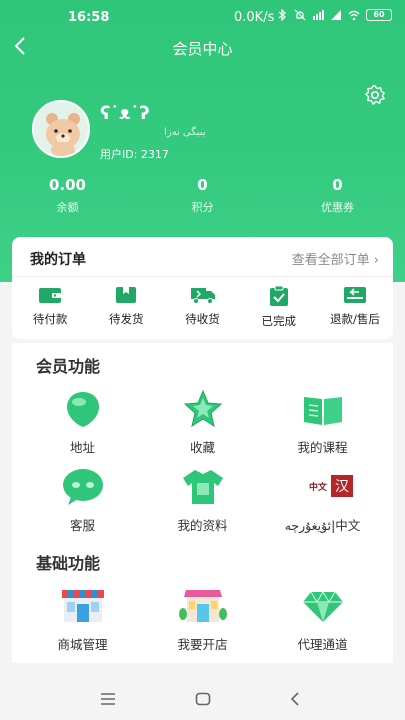 The image size is (405, 720). Describe the element at coordinates (375, 95) in the screenshot. I see `gear-icon` at that location.